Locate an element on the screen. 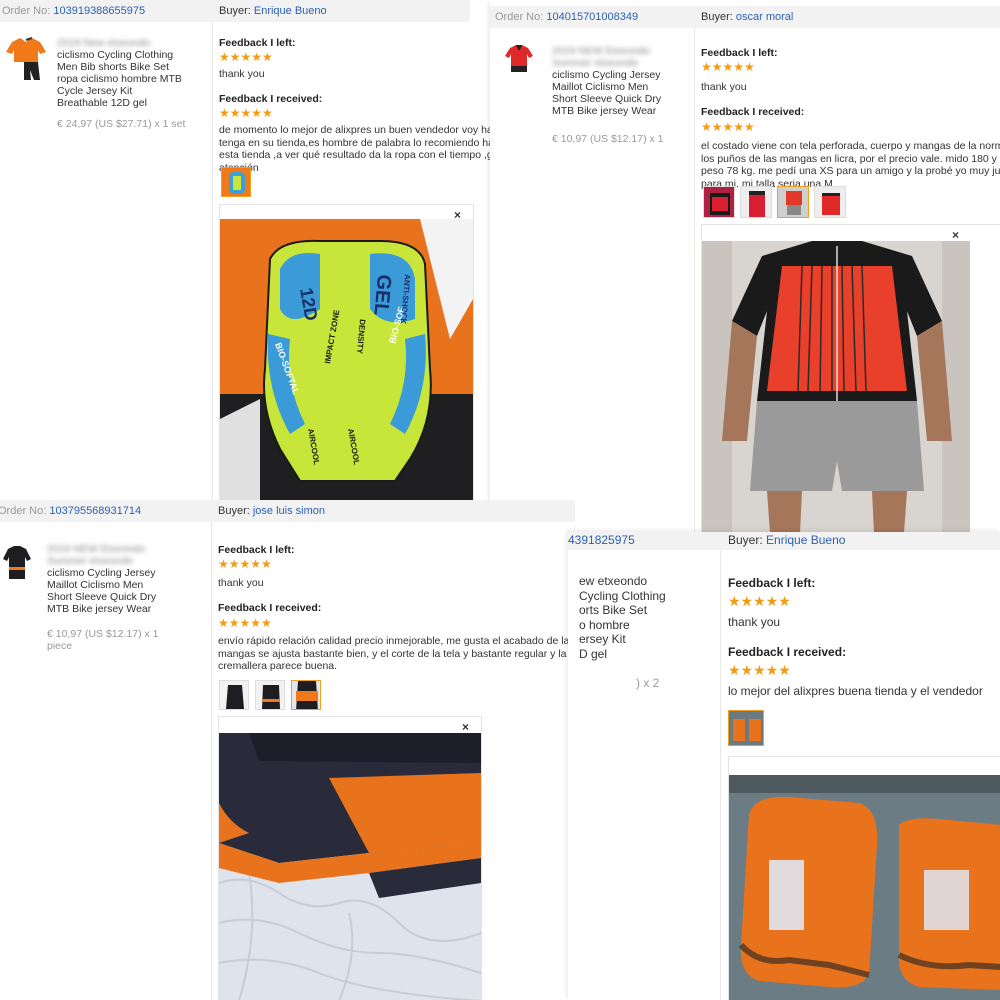 The image size is (1000, 1000). product-title-line: ew etxeondo is located at coordinates (613, 581).